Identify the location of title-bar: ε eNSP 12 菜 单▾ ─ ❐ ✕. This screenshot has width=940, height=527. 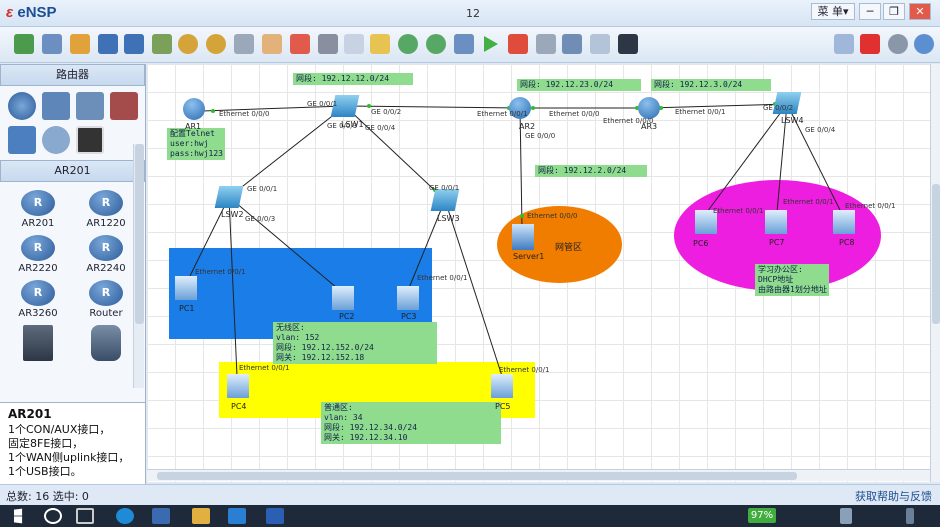
(470, 13).